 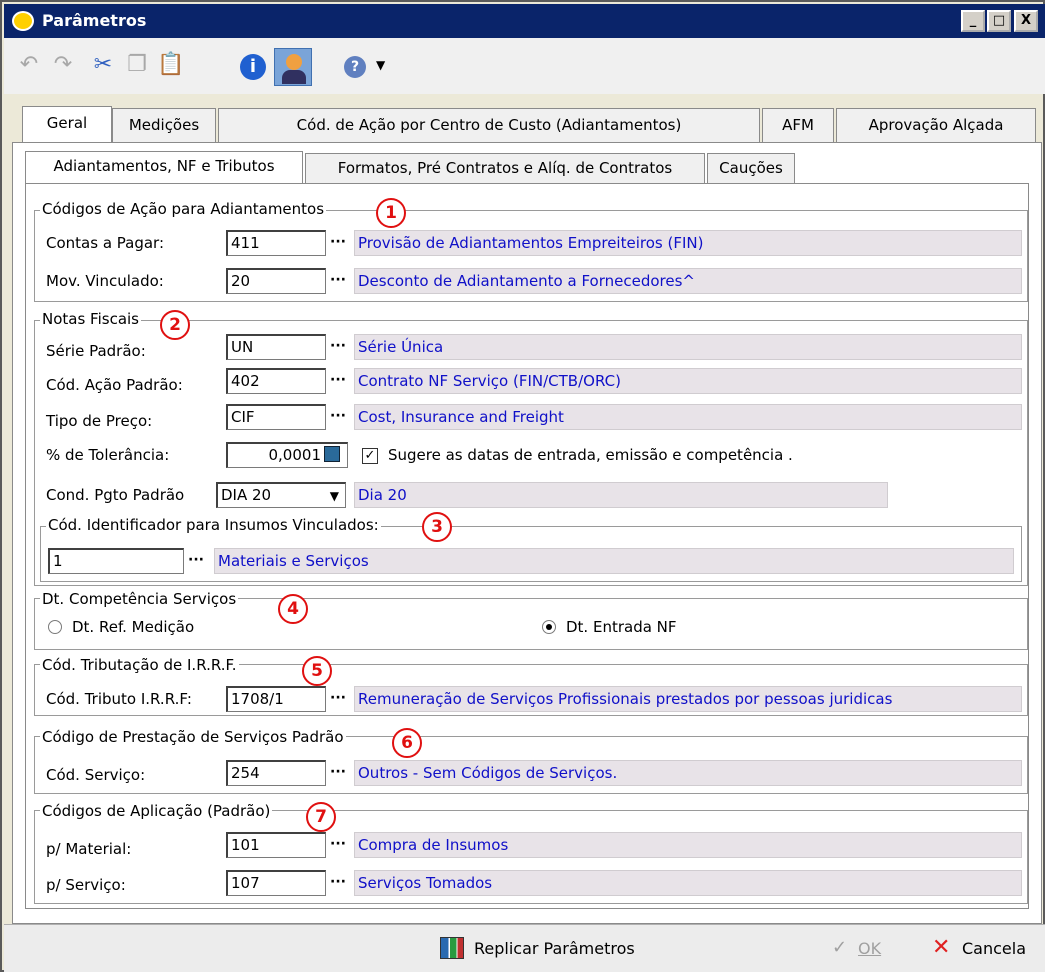 I want to click on checkmark-icon: ✓, so click(x=840, y=947).